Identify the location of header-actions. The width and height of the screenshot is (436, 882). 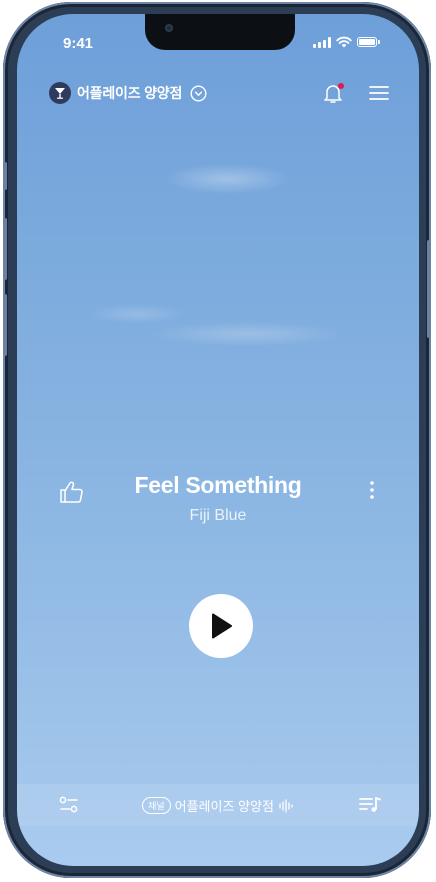
(356, 93).